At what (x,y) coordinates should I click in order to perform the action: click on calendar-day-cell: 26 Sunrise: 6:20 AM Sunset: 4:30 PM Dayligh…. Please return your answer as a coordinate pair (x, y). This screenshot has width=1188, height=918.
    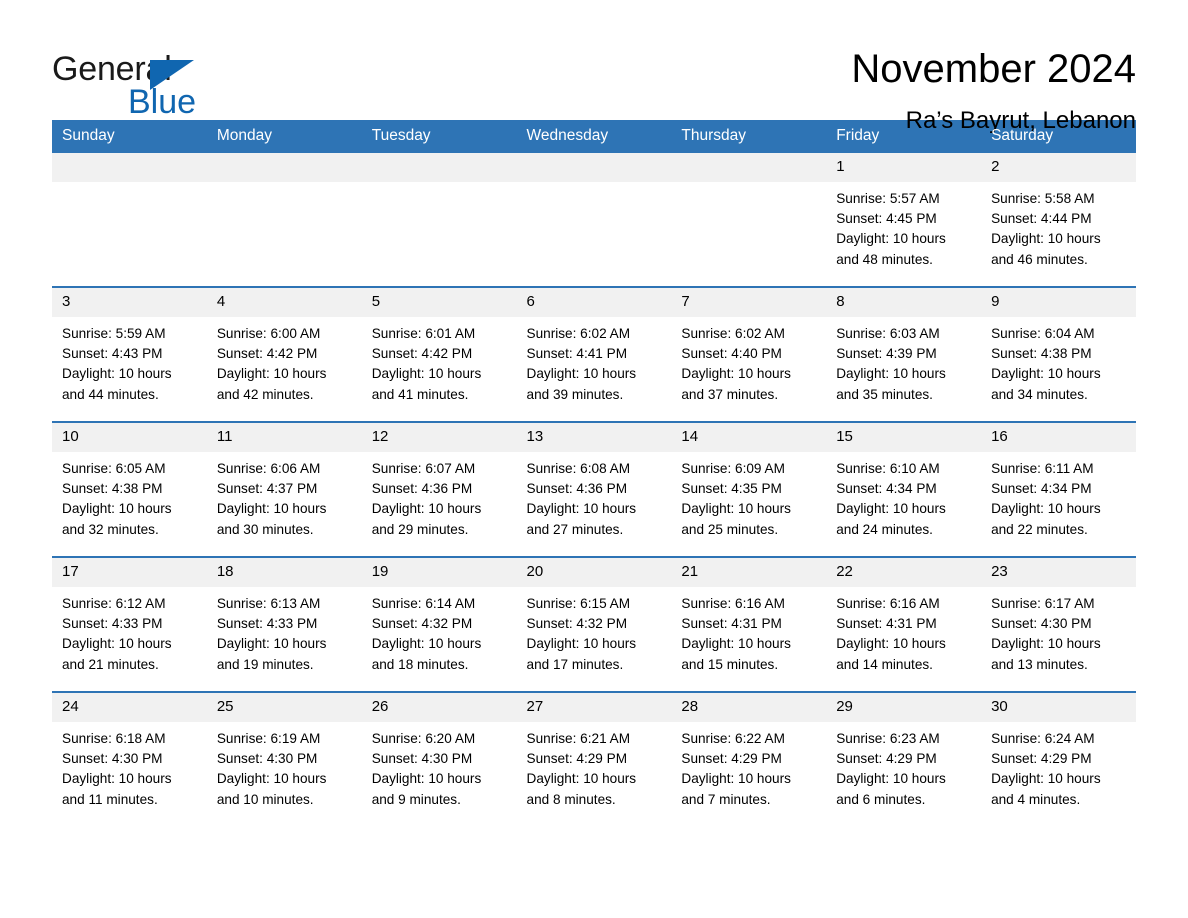
    Looking at the image, I should click on (439, 758).